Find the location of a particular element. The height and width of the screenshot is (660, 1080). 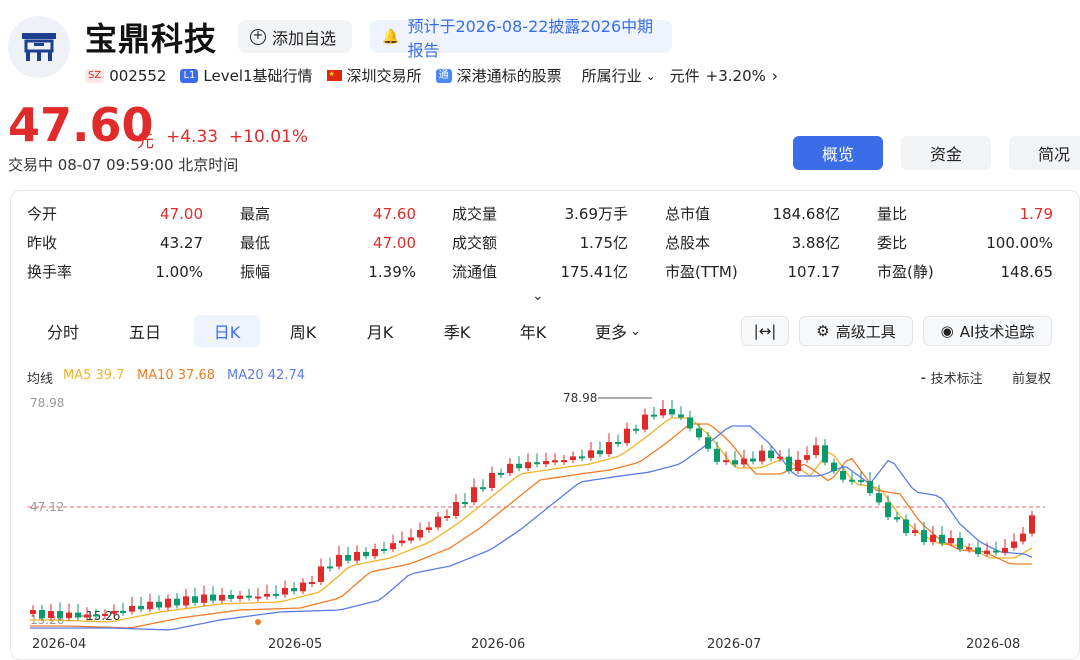

ai-tracking-button: ◉ AI技术追踪 is located at coordinates (987, 331).